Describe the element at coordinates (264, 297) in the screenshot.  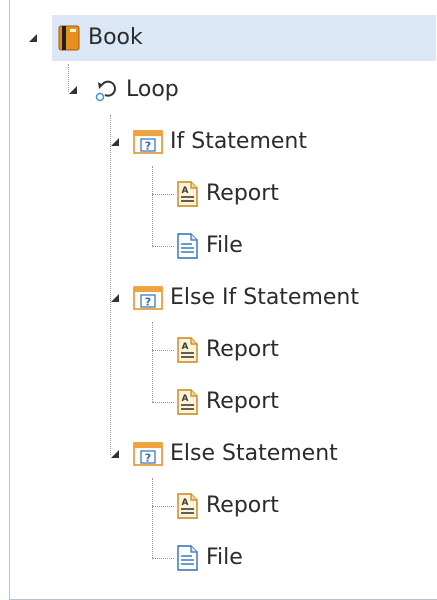
I see `tree-node-label: Else If Statement` at that location.